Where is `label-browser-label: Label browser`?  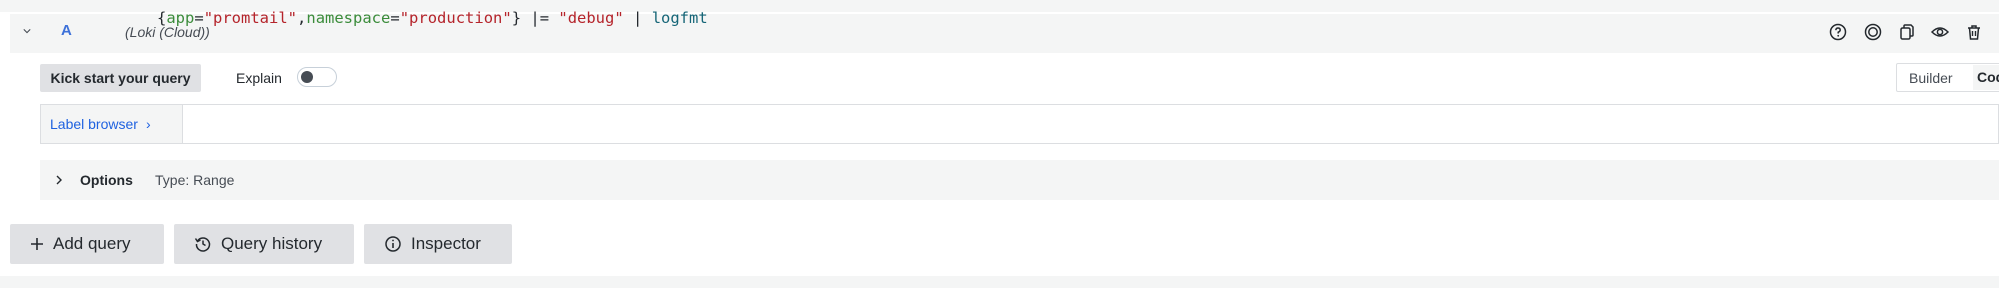
label-browser-label: Label browser is located at coordinates (94, 124).